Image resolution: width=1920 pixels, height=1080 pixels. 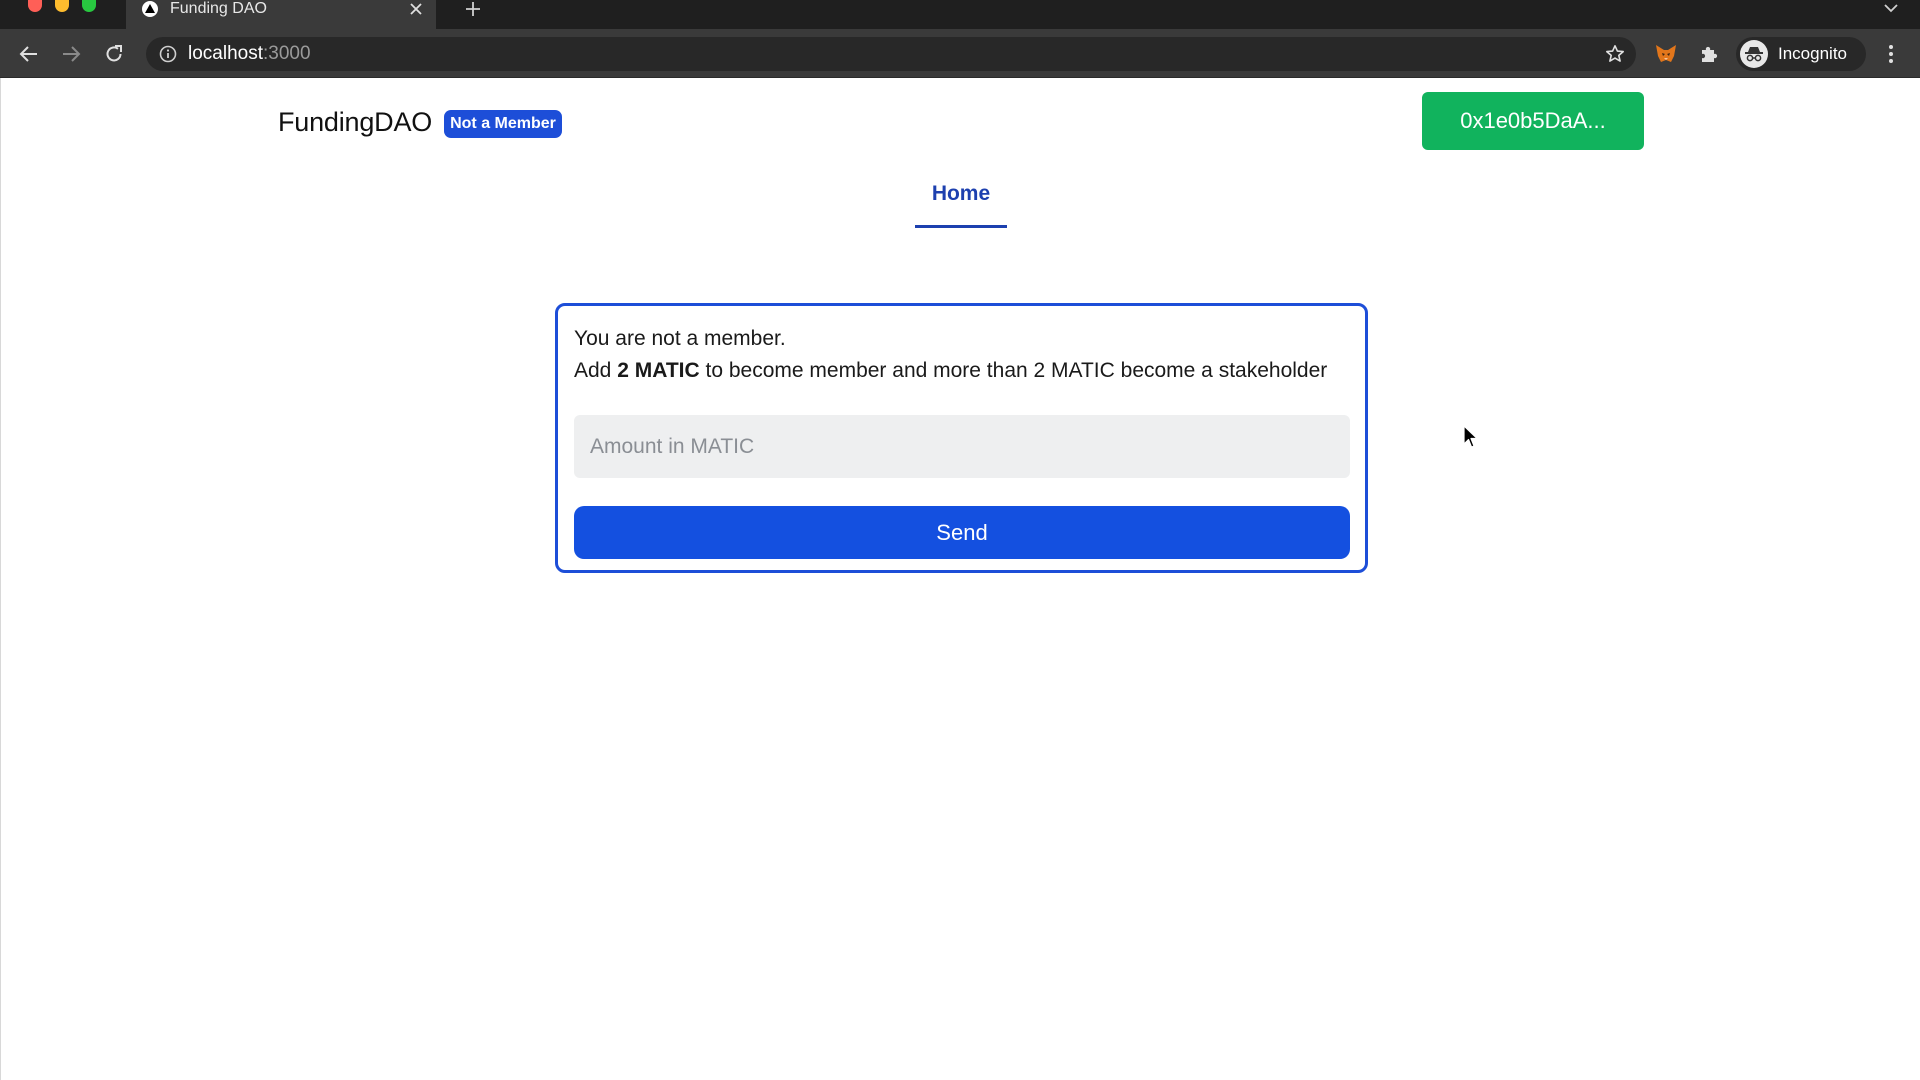 What do you see at coordinates (150, 8) in the screenshot?
I see `vercel-triangle-icon` at bounding box center [150, 8].